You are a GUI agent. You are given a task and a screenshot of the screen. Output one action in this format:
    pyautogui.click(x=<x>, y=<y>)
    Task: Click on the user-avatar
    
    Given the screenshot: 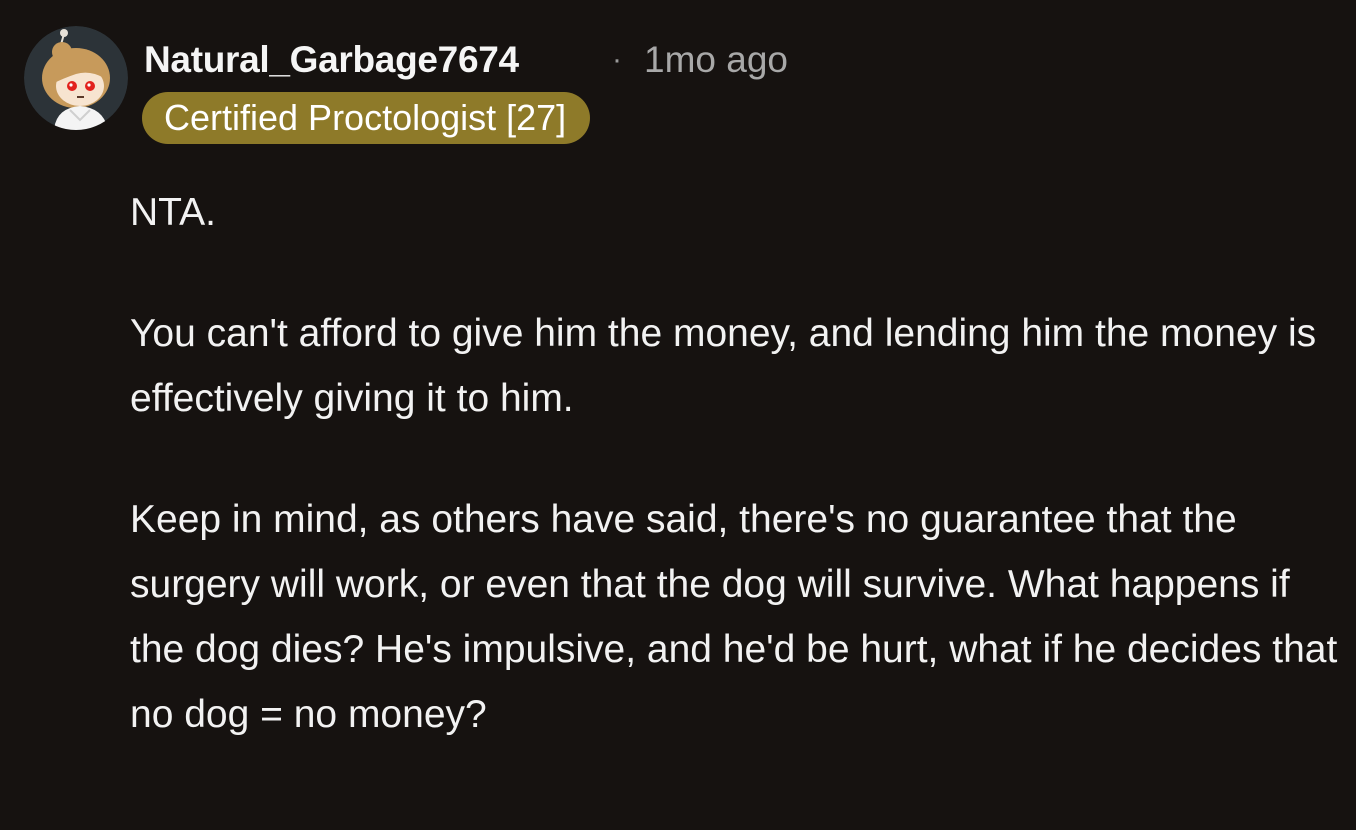 What is the action you would take?
    pyautogui.click(x=76, y=78)
    